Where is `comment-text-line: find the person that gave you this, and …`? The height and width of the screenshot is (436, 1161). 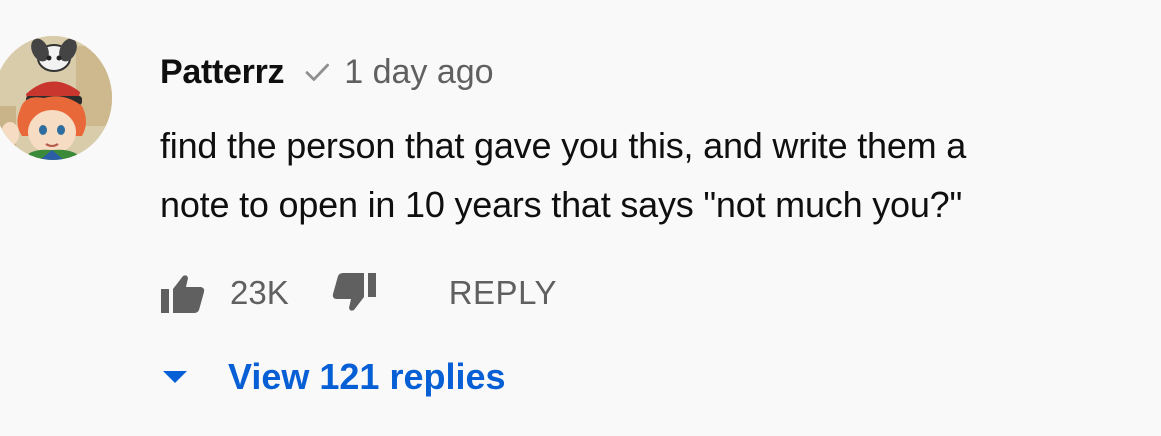
comment-text-line: find the person that gave you this, and … is located at coordinates (563, 145).